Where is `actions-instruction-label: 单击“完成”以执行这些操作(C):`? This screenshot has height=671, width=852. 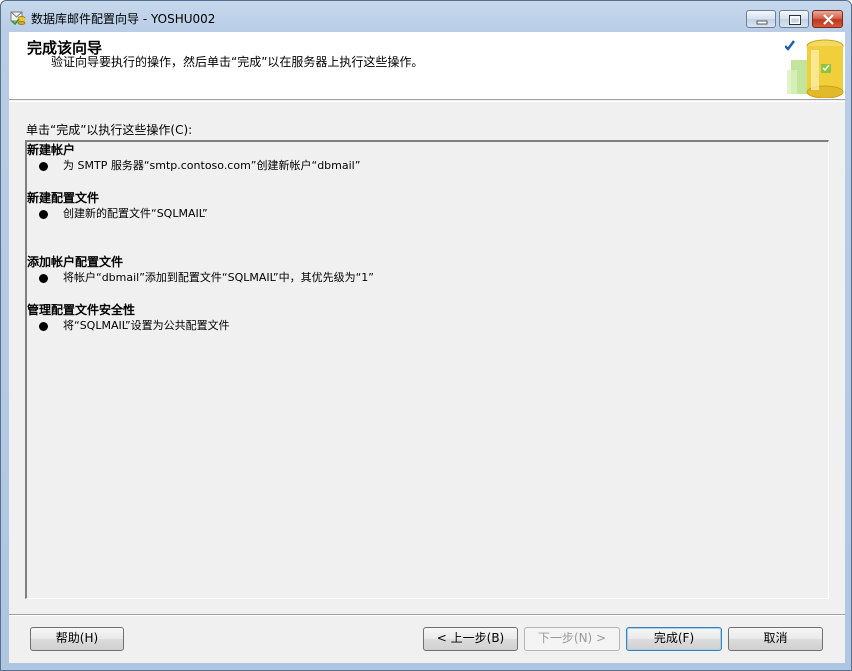 actions-instruction-label: 单击“完成”以执行这些操作(C): is located at coordinates (109, 130).